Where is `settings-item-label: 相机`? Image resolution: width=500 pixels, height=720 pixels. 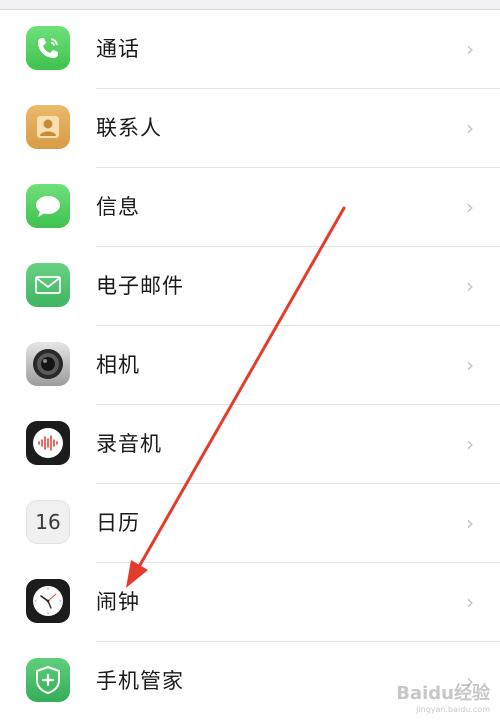
settings-item-label: 相机 is located at coordinates (118, 365).